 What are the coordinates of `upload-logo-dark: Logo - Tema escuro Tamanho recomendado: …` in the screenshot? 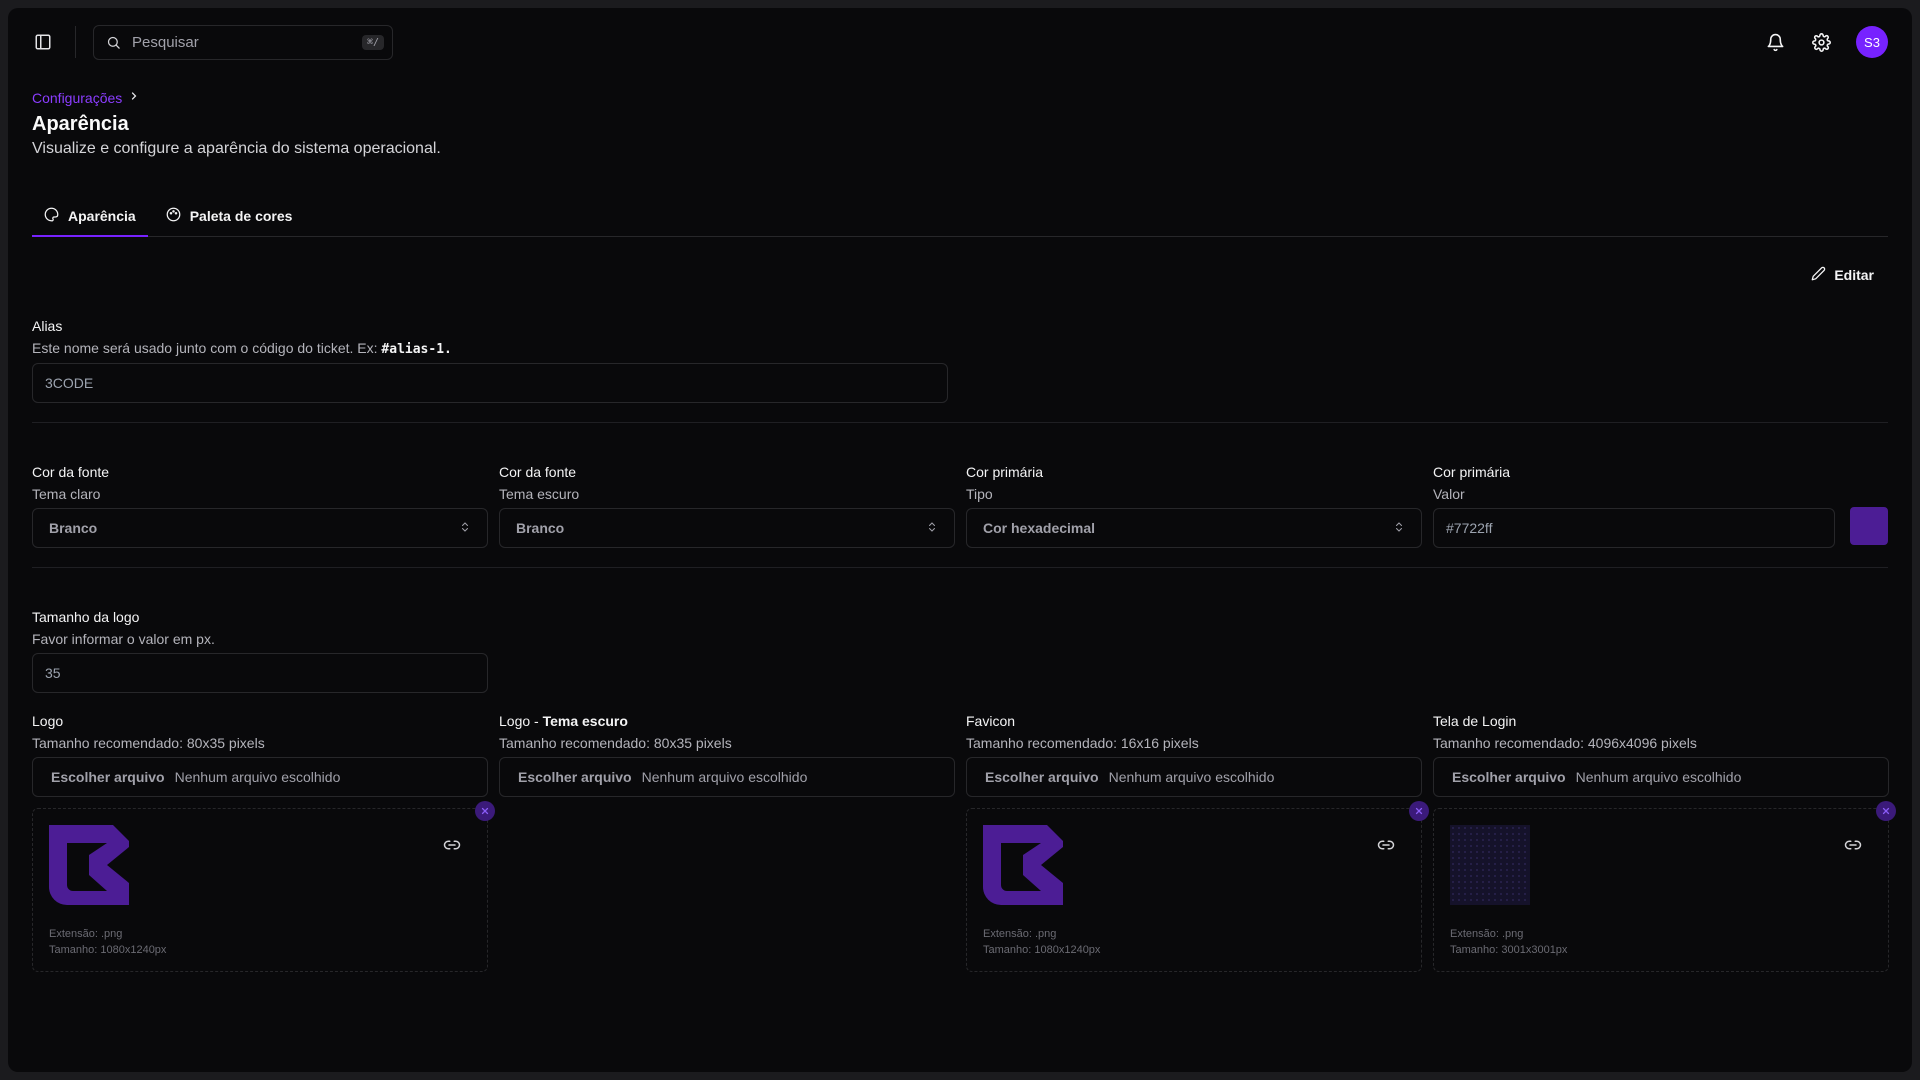 It's located at (727, 755).